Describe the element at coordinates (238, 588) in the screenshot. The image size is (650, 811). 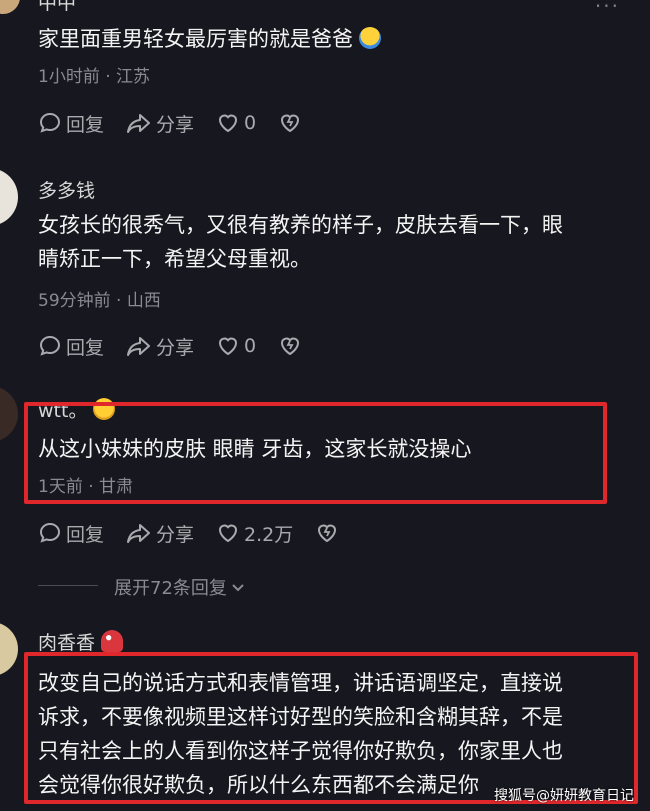
I see `chevron-down-icon` at that location.